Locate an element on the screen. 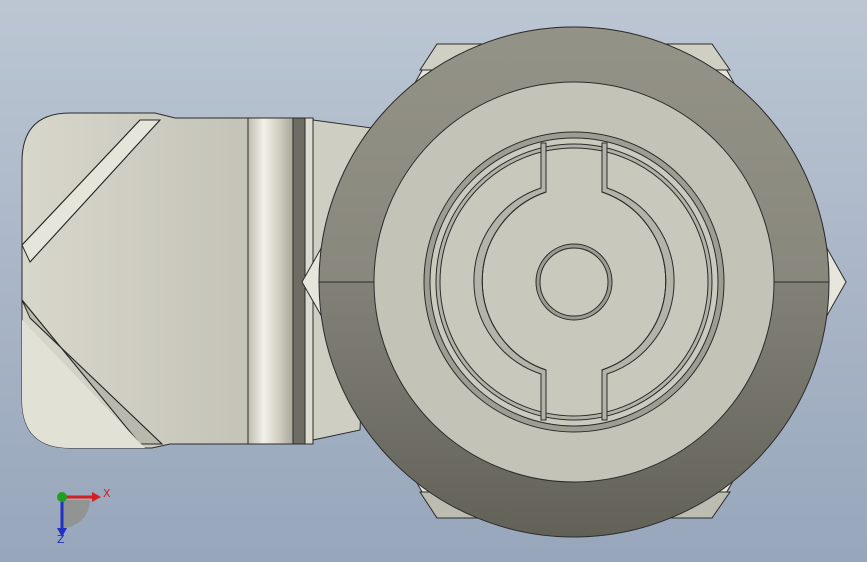 Image resolution: width=867 pixels, height=562 pixels. x-axis-label: X is located at coordinates (107, 493).